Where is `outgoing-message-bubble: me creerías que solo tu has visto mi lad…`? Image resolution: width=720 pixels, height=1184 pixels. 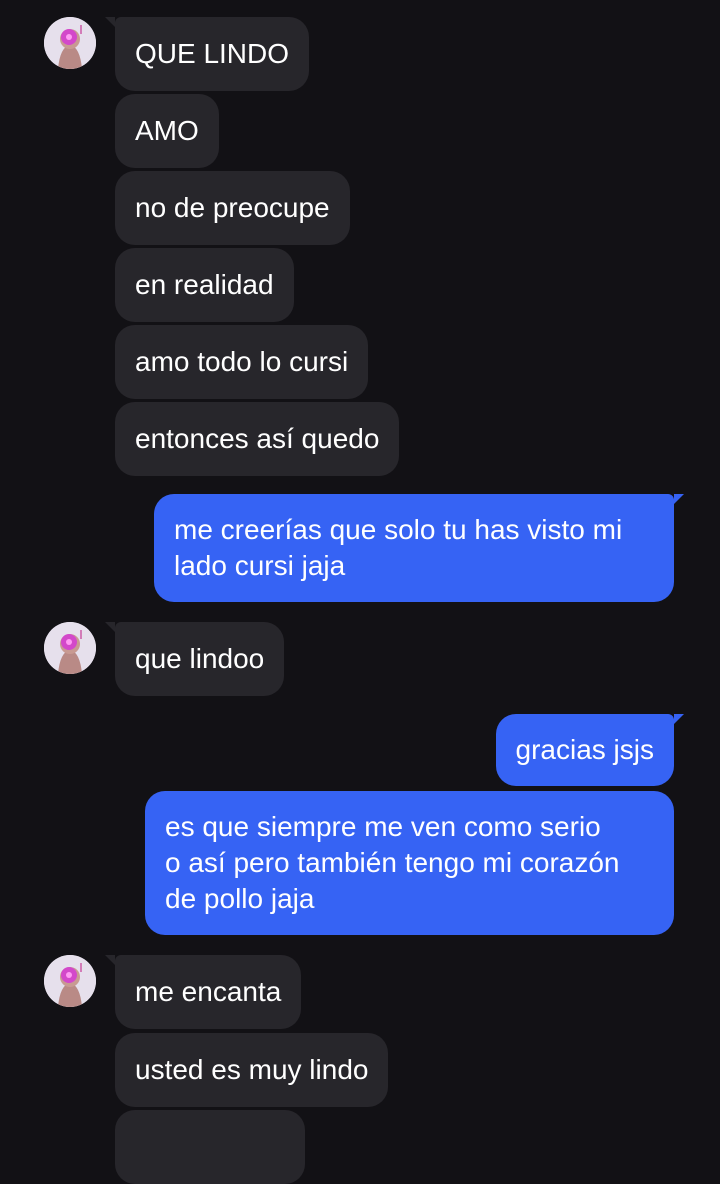 outgoing-message-bubble: me creerías que solo tu has visto mi lad… is located at coordinates (419, 548).